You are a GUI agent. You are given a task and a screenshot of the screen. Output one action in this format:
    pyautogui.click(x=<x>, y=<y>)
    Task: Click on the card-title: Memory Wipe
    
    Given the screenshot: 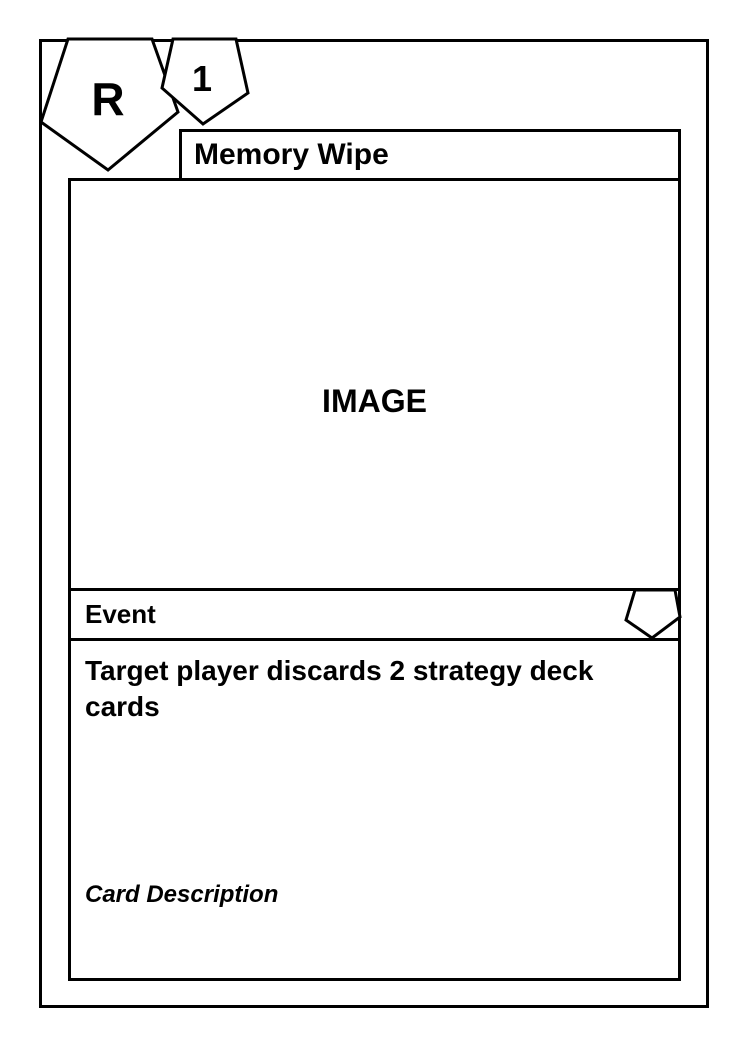 What is the action you would take?
    pyautogui.click(x=291, y=154)
    